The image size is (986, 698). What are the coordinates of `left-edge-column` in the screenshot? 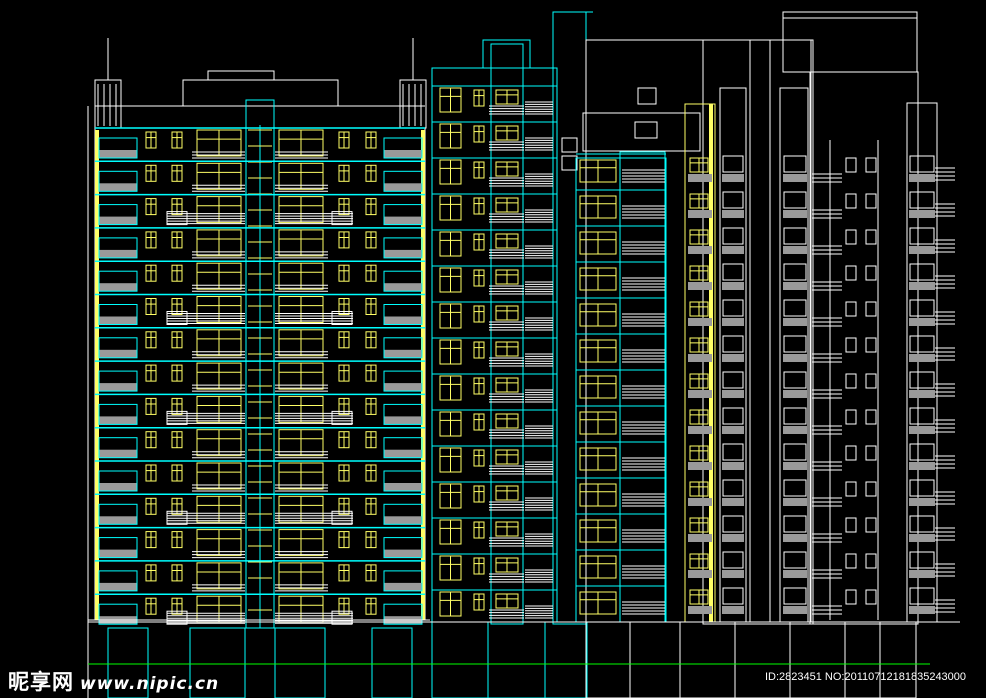 It's located at (97, 375).